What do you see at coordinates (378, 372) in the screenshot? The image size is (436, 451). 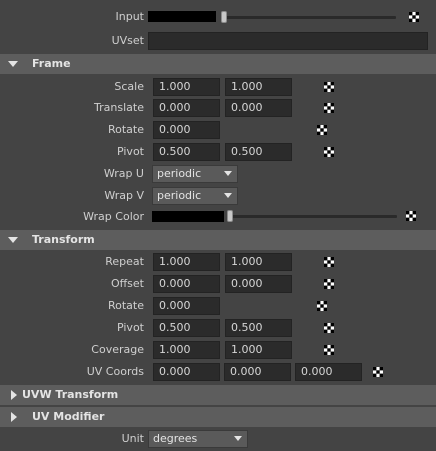 I see `uvcoords-map-checker-icon` at bounding box center [378, 372].